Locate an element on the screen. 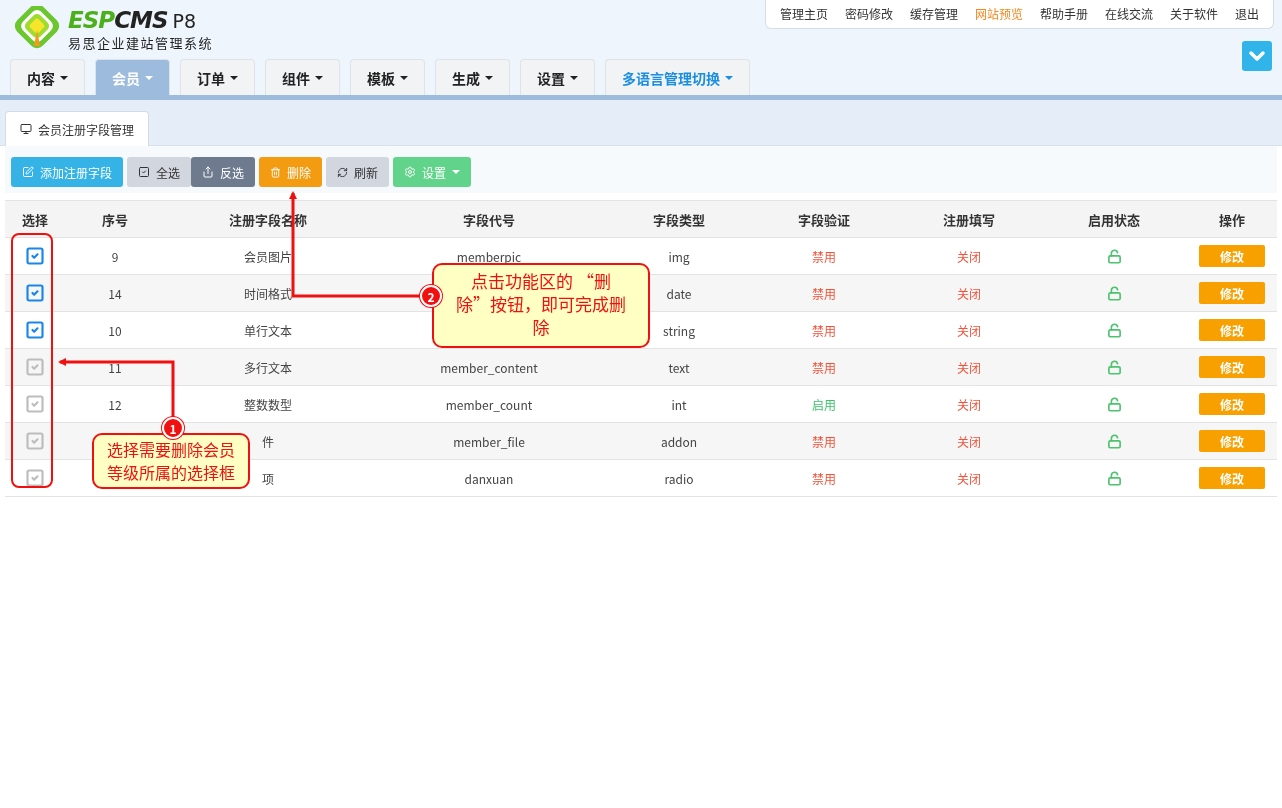  dropdown-button is located at coordinates (1257, 56).